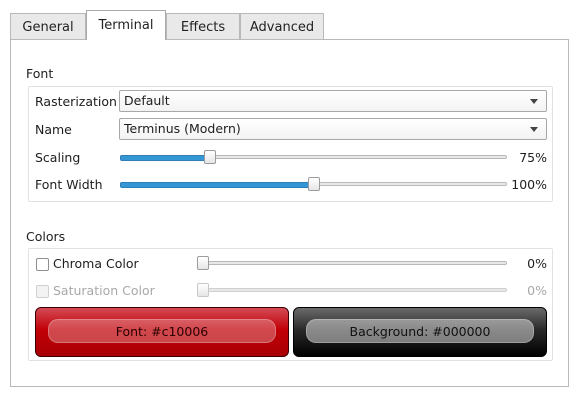 The image size is (580, 400). Describe the element at coordinates (46, 236) in the screenshot. I see `colors-section-title: Colors` at that location.